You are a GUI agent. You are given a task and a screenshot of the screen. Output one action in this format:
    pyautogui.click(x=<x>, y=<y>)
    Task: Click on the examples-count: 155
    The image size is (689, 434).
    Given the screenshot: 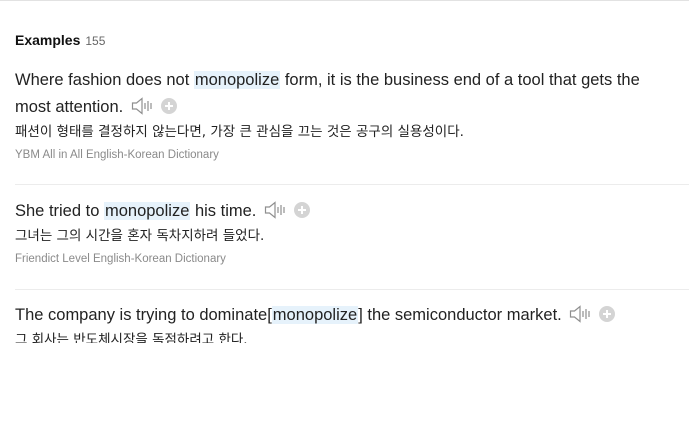 What is the action you would take?
    pyautogui.click(x=95, y=41)
    